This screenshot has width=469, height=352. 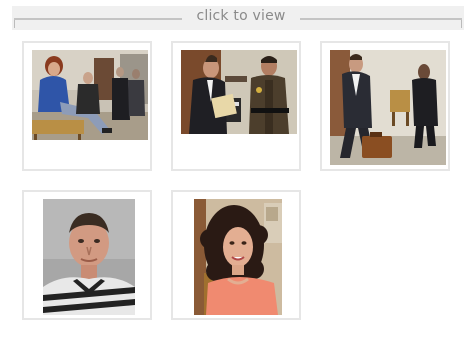 What do you see at coordinates (98, 19) in the screenshot?
I see `header-rule-left` at bounding box center [98, 19].